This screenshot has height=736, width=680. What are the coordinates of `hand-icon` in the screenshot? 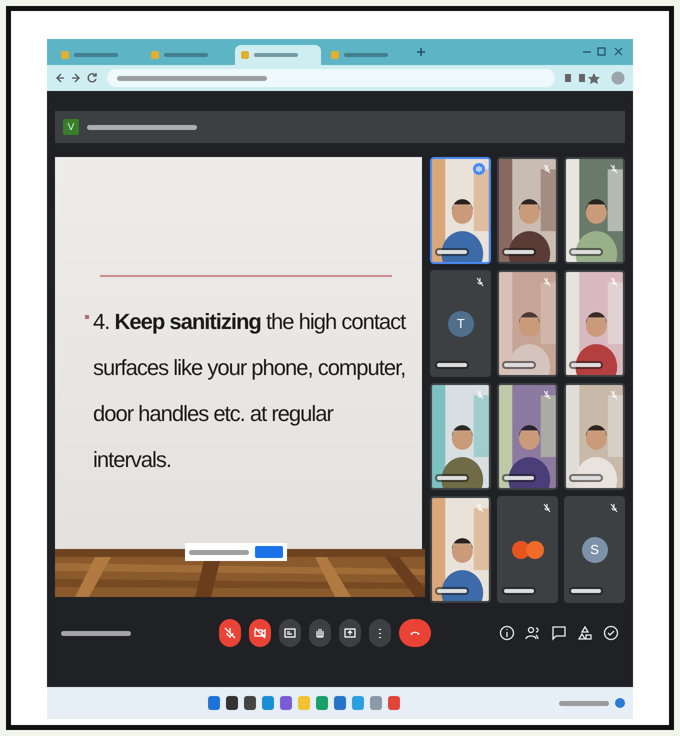 It's located at (320, 633).